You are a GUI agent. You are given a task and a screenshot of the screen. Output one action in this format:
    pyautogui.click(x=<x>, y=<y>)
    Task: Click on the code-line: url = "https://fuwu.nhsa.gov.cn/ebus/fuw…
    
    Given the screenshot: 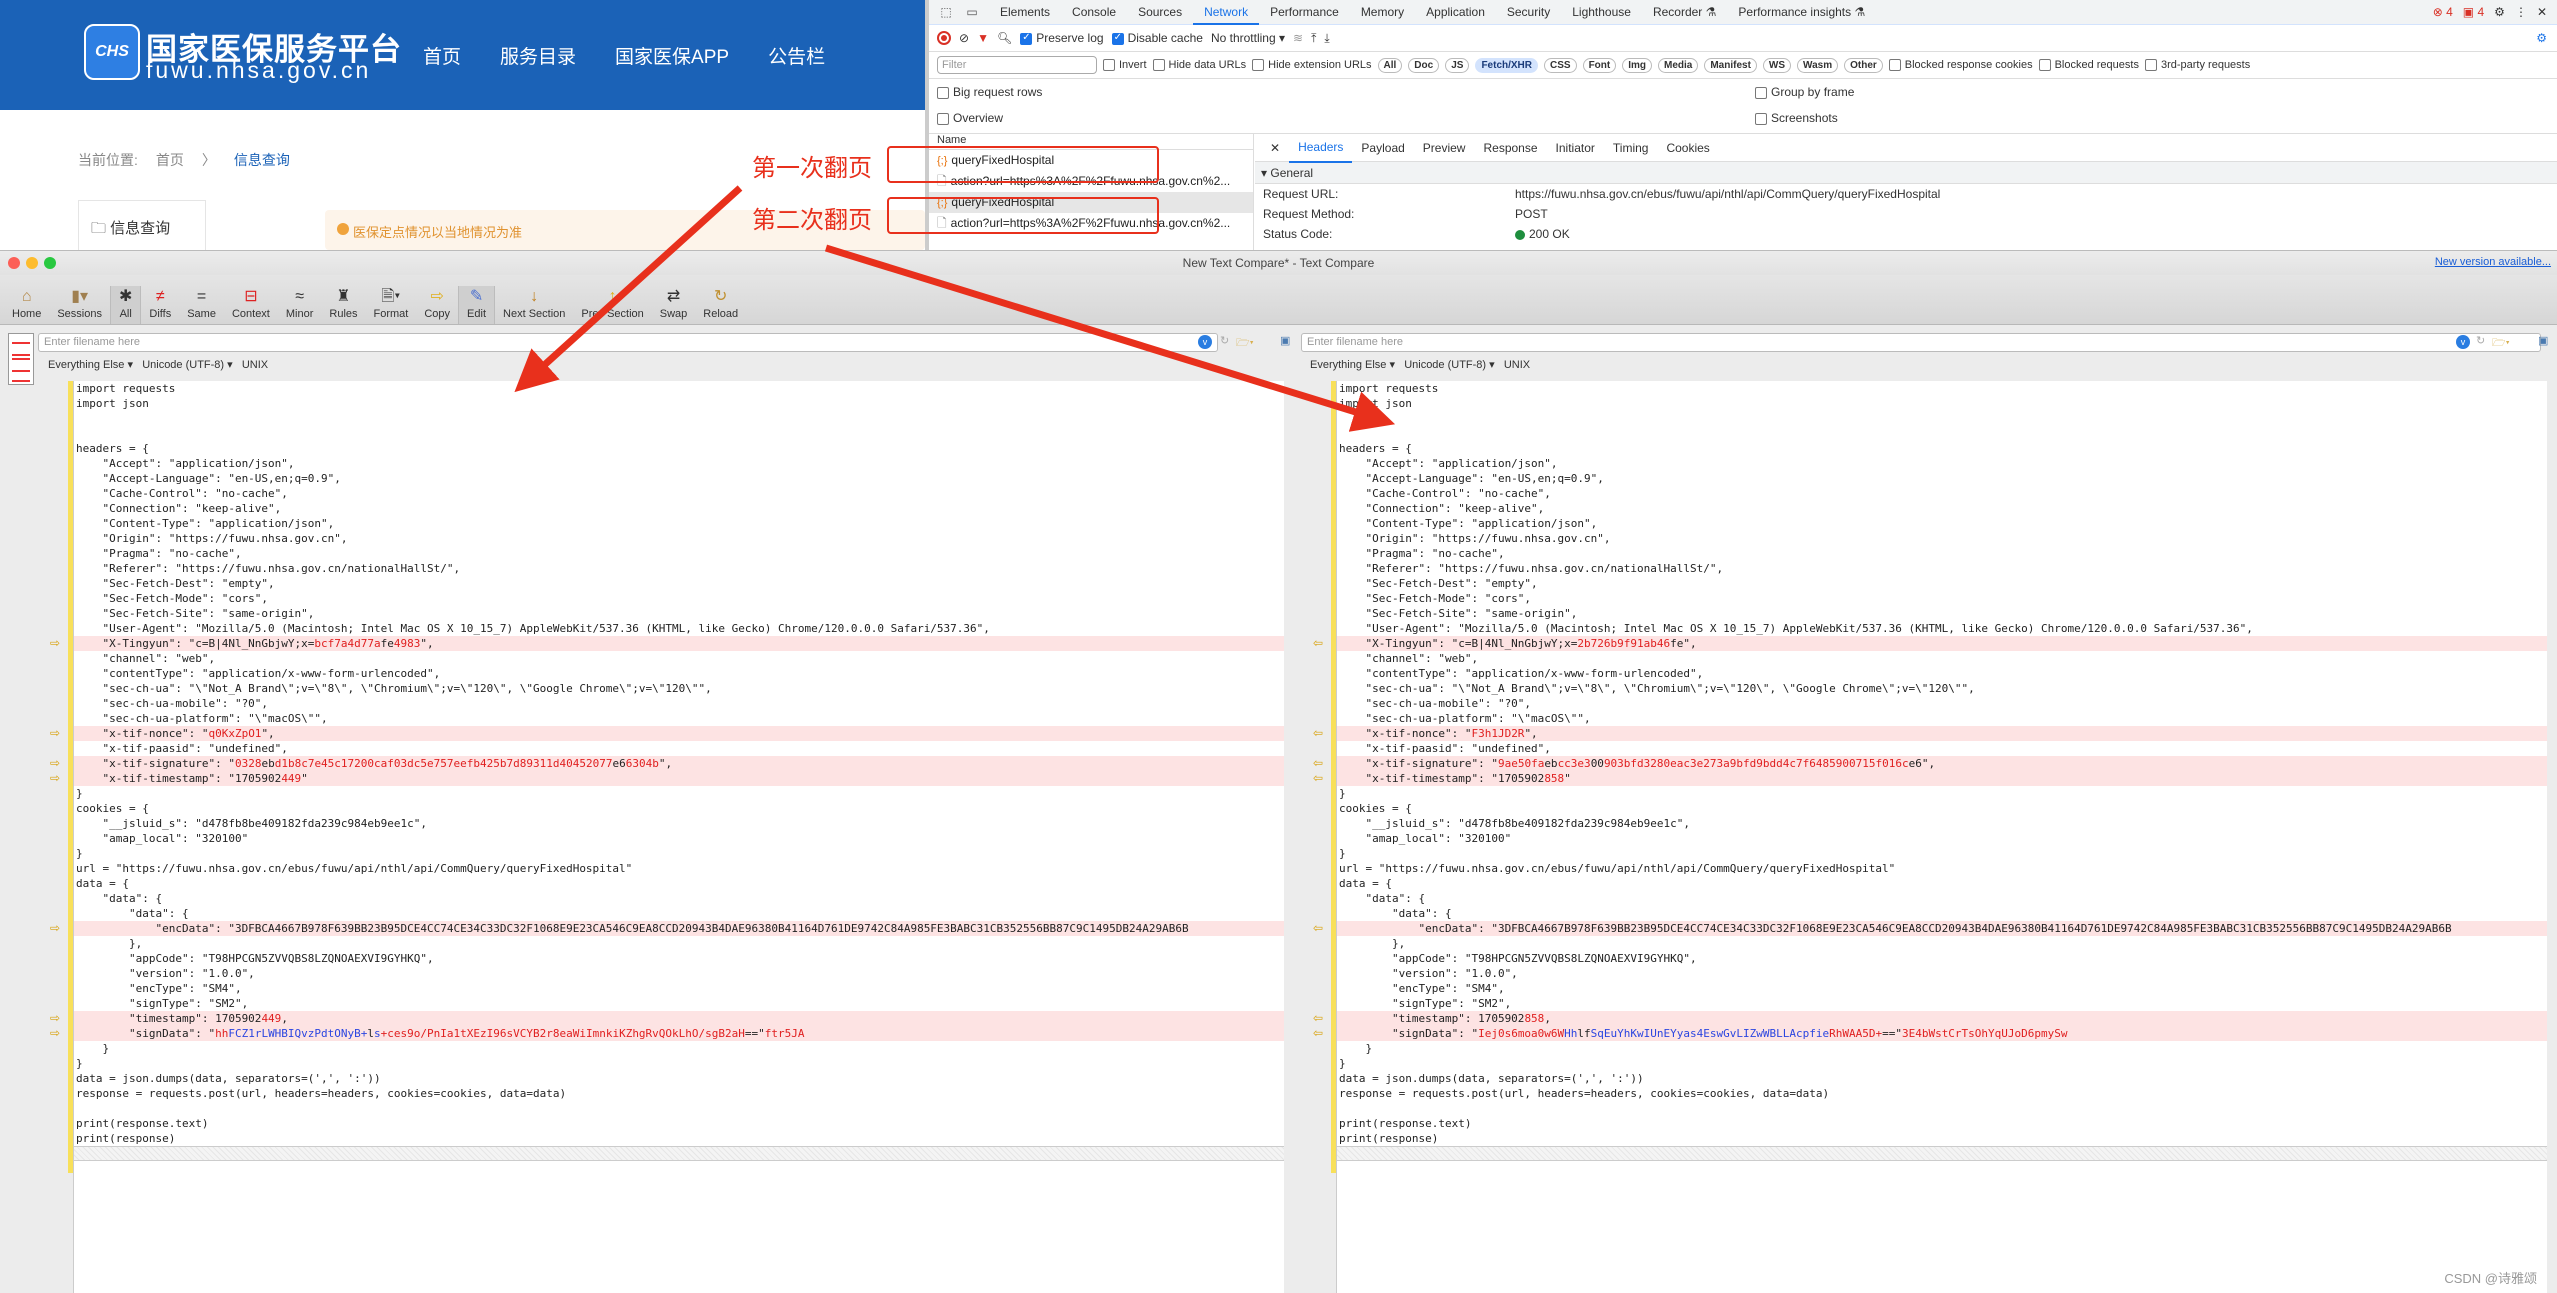 What is the action you would take?
    pyautogui.click(x=679, y=868)
    